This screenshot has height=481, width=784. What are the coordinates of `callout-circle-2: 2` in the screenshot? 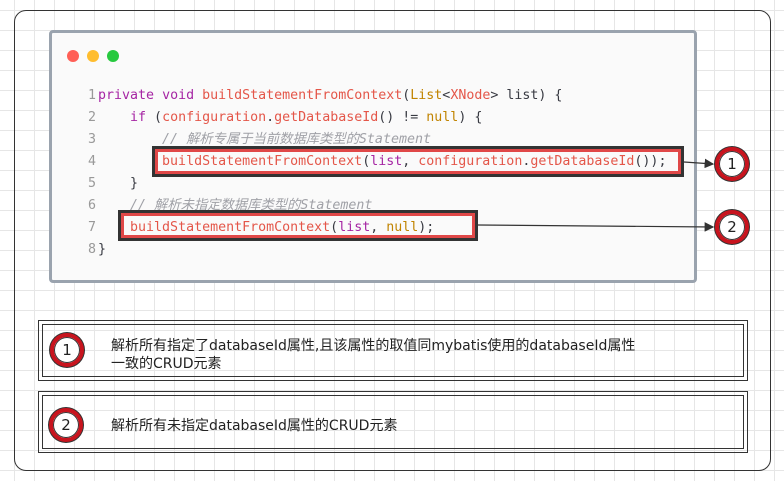 It's located at (732, 227).